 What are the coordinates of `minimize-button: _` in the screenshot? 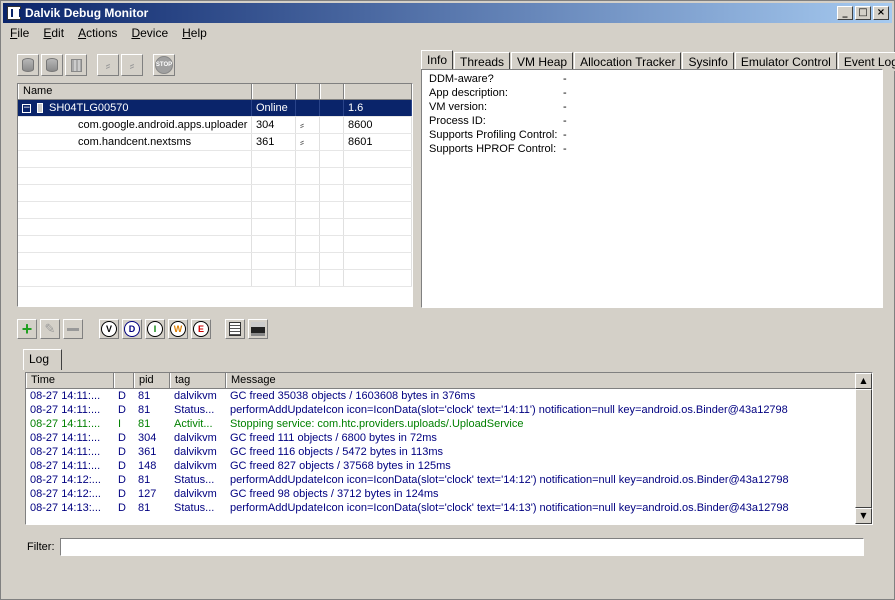 It's located at (845, 13).